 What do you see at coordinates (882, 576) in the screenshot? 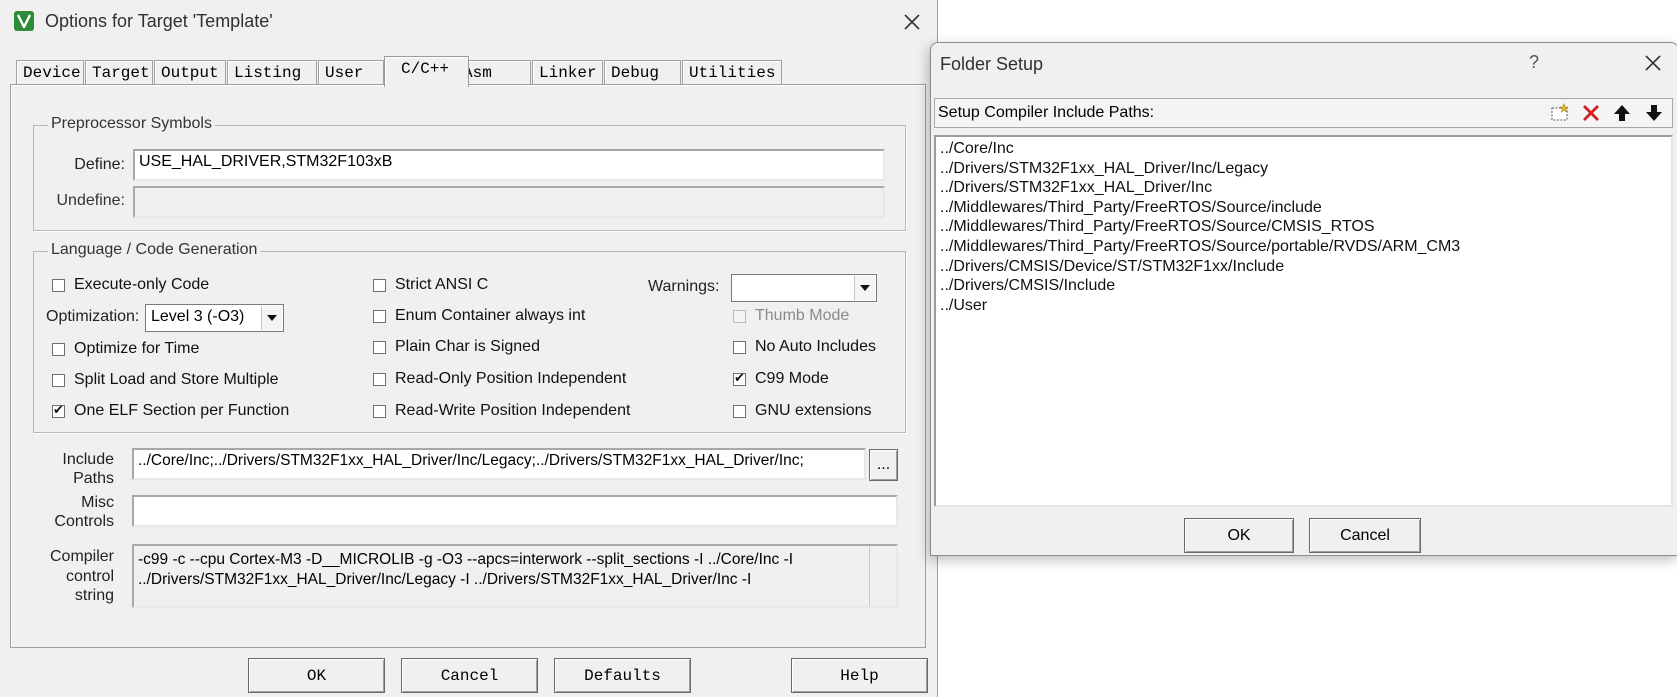
I see `compiler-control-scrollbar` at bounding box center [882, 576].